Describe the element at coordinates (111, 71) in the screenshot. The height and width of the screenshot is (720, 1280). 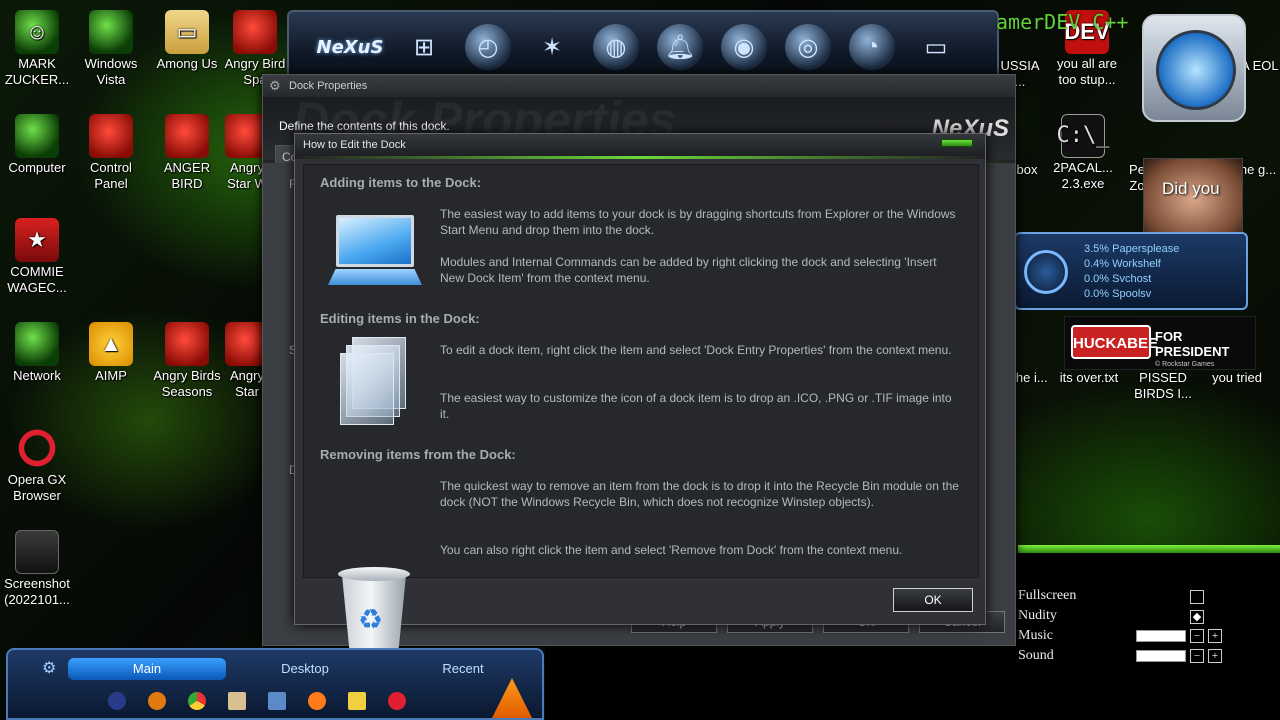
I see `desktop-icon-label: Windows Vista` at that location.